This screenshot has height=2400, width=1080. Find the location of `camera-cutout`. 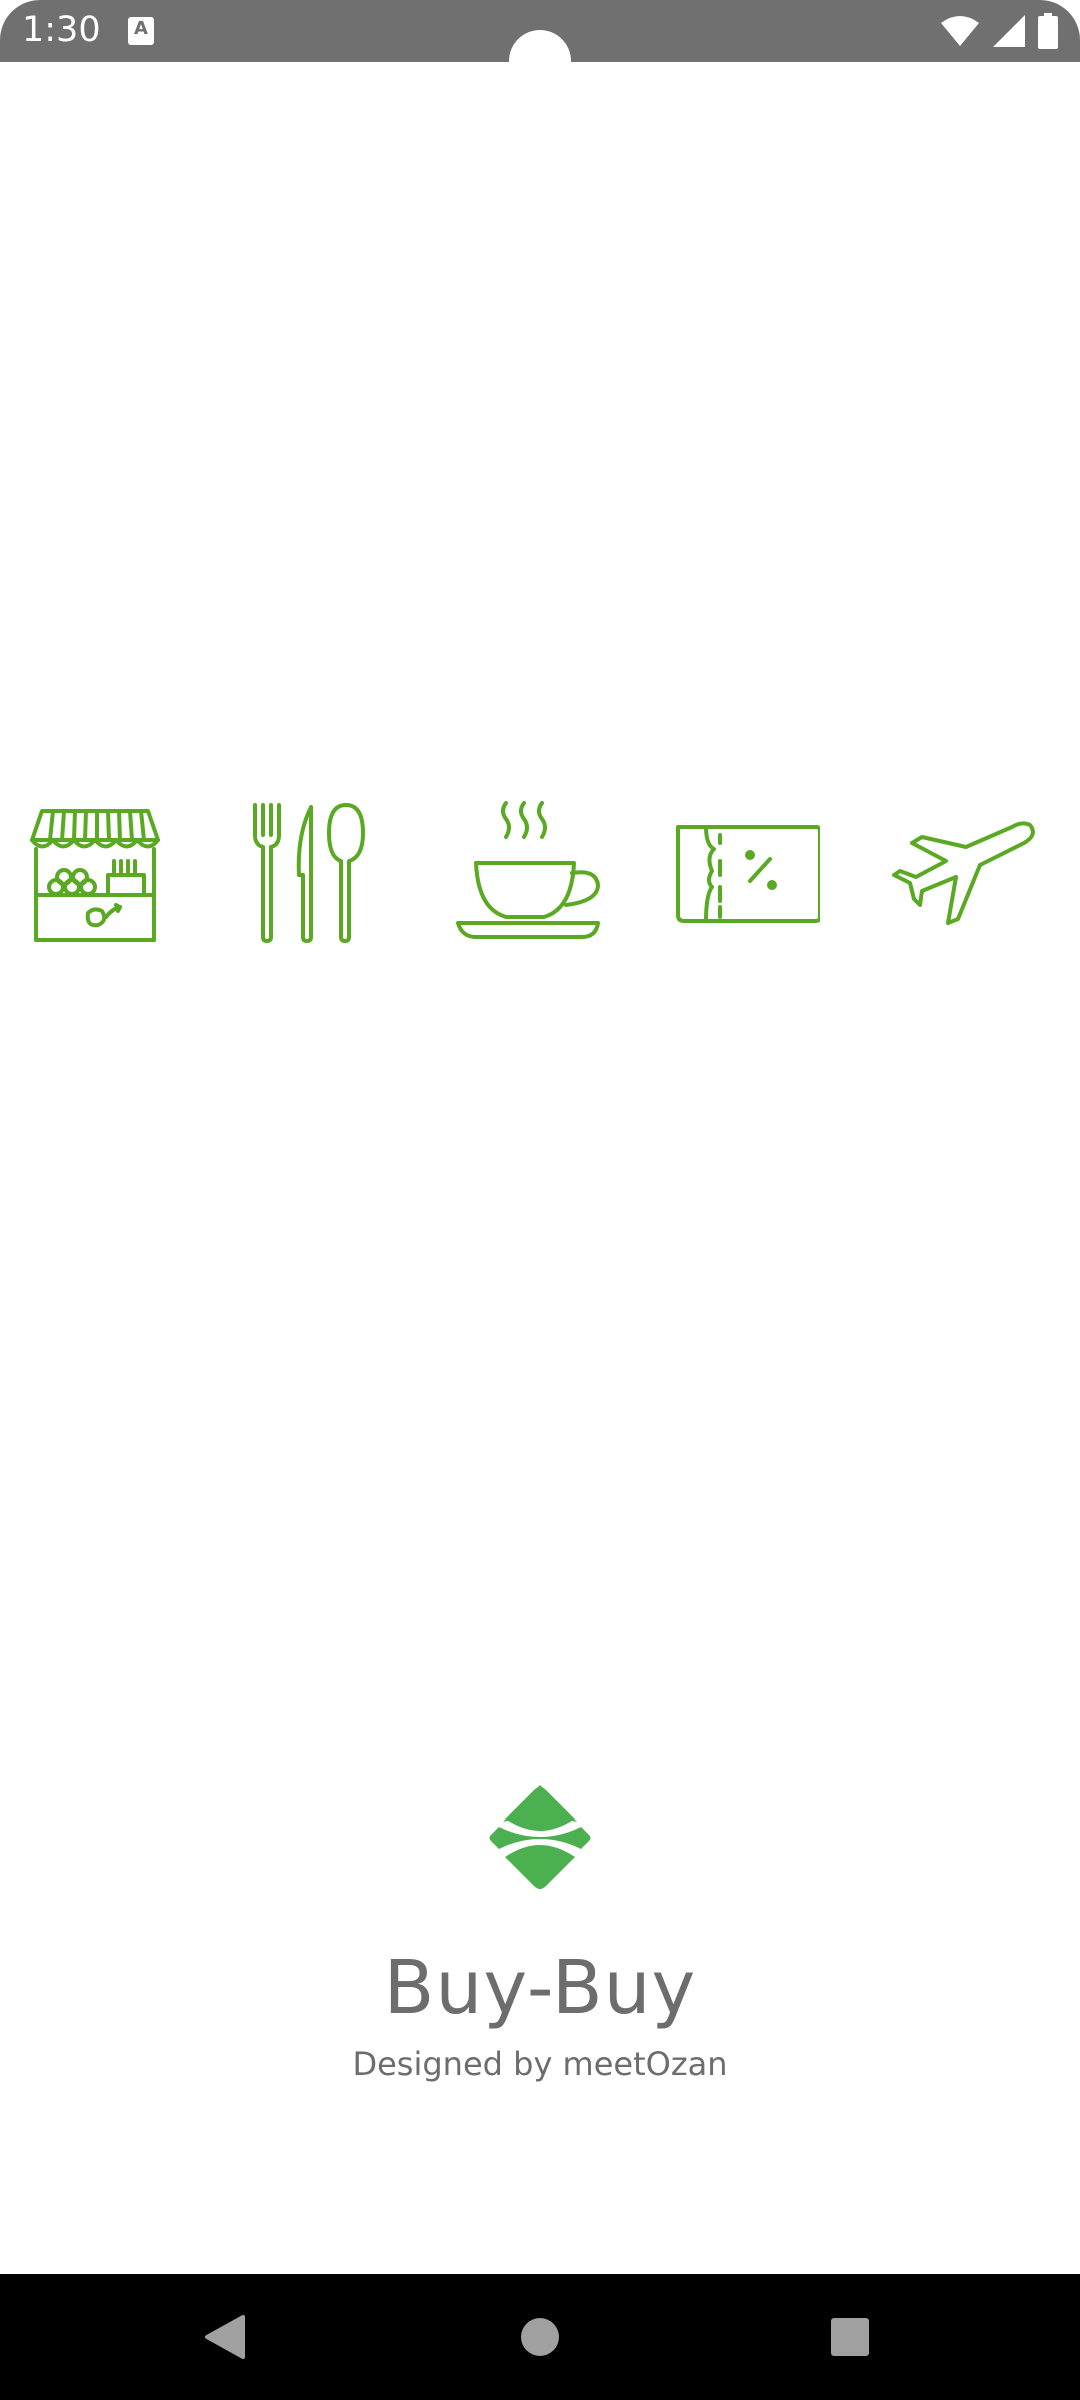

camera-cutout is located at coordinates (540, 61).